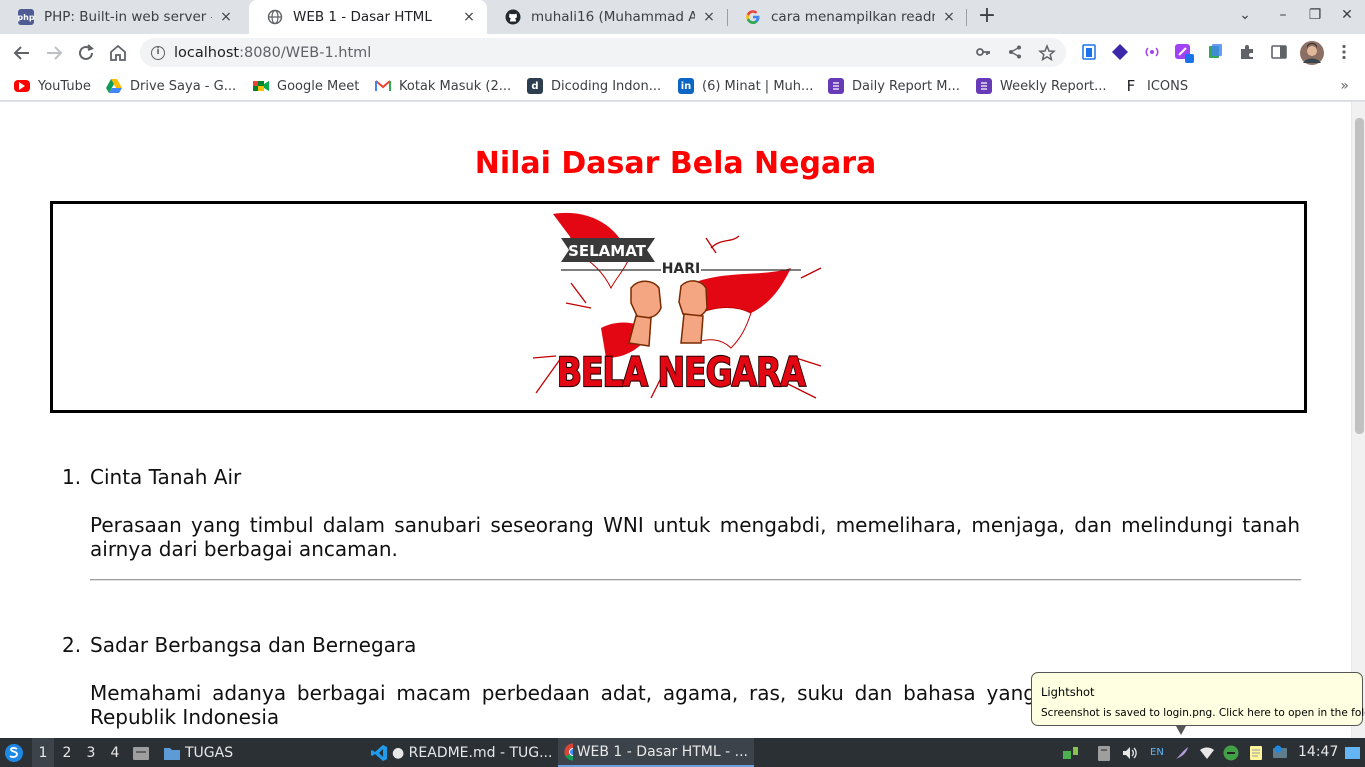 This screenshot has height=767, width=1365. I want to click on bookmark-icons: F ICONS, so click(1155, 86).